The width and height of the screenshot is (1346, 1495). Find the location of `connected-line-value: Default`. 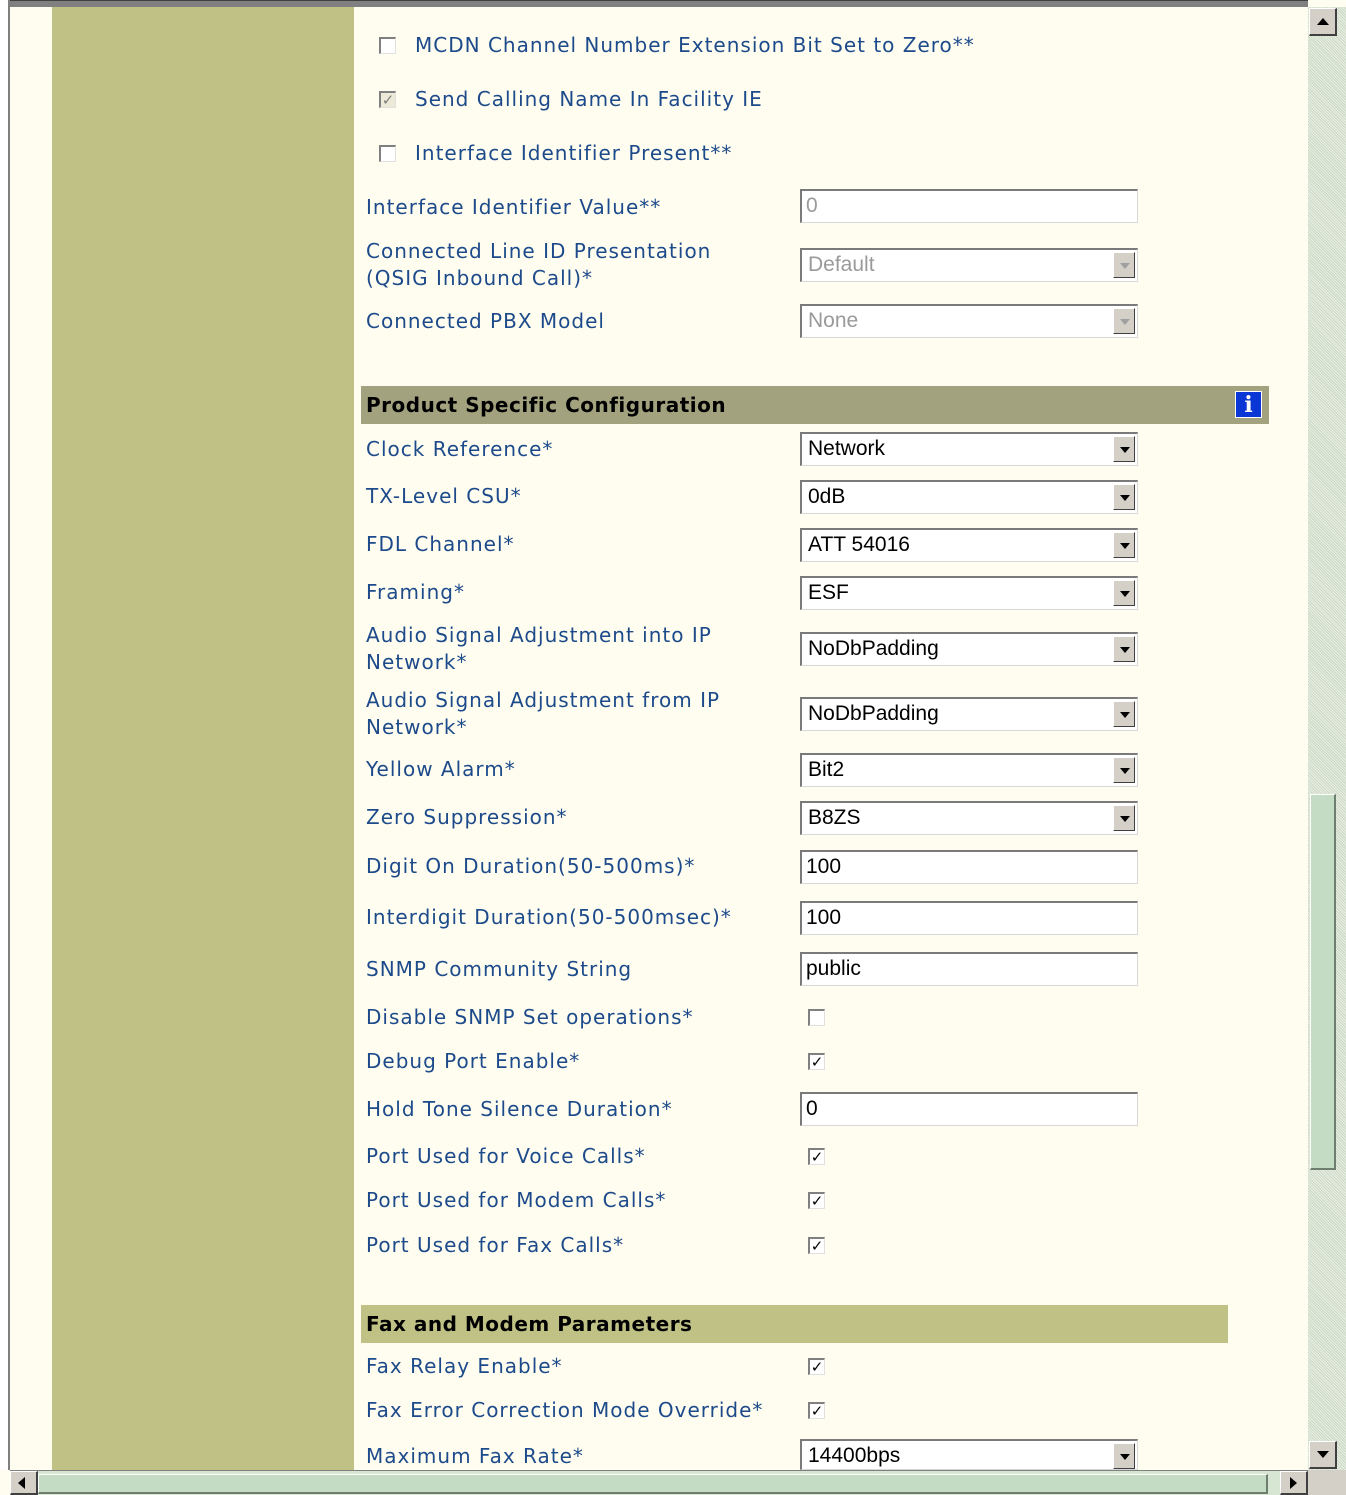

connected-line-value: Default is located at coordinates (841, 264).